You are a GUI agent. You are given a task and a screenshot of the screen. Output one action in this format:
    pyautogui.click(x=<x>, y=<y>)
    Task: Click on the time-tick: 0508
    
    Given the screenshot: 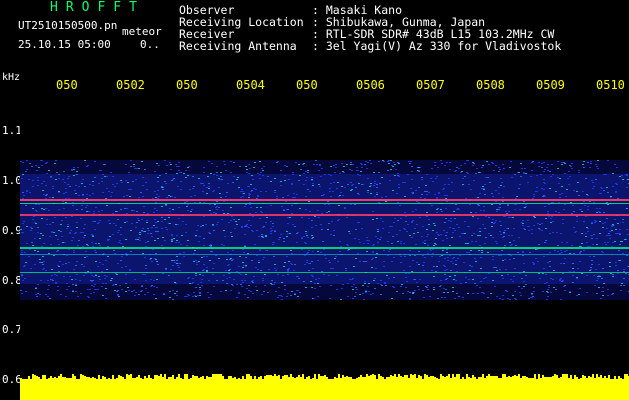 What is the action you would take?
    pyautogui.click(x=490, y=85)
    